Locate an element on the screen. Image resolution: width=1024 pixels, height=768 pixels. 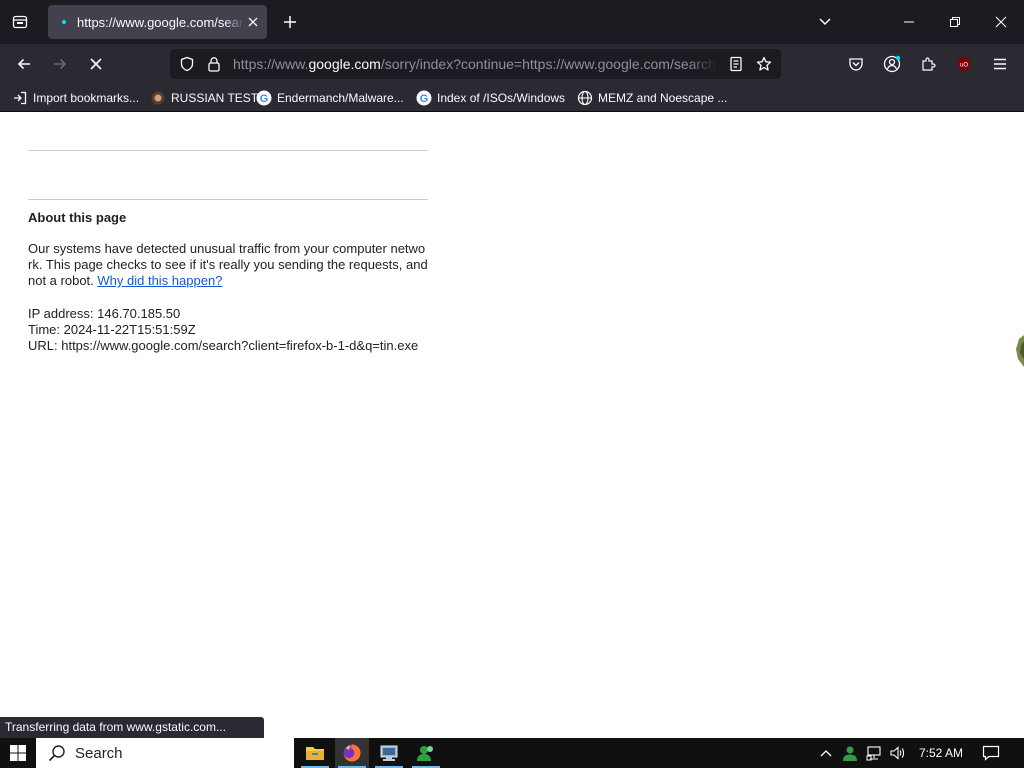
forward-button is located at coordinates (60, 64).